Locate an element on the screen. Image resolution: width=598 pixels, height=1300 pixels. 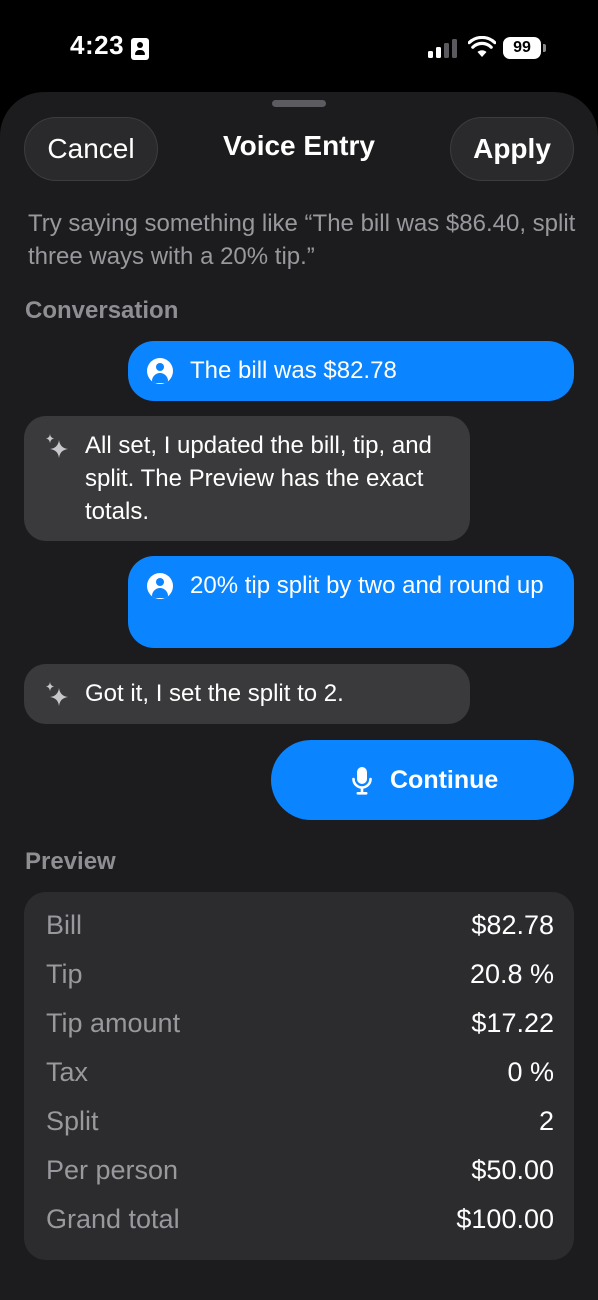
cancel-button: Cancel is located at coordinates (91, 149).